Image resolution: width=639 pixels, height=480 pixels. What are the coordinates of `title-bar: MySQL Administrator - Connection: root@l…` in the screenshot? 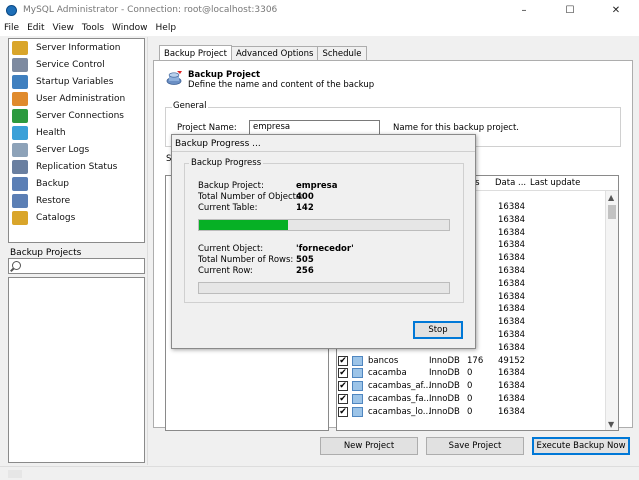 It's located at (319, 10).